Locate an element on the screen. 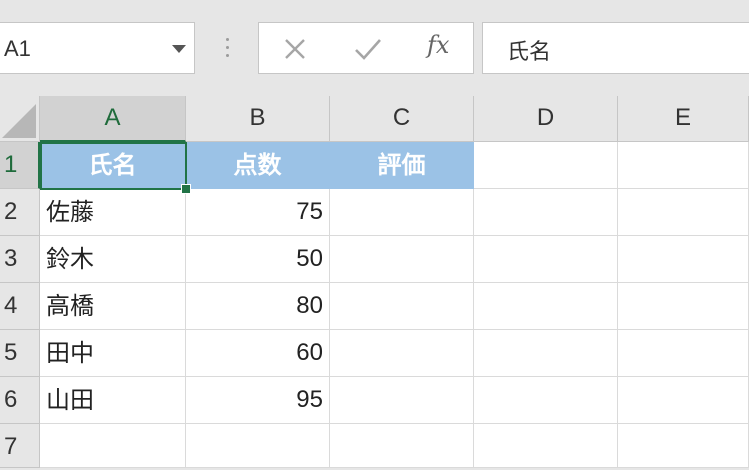 This screenshot has width=749, height=470. row-header-3: 3 is located at coordinates (20, 259).